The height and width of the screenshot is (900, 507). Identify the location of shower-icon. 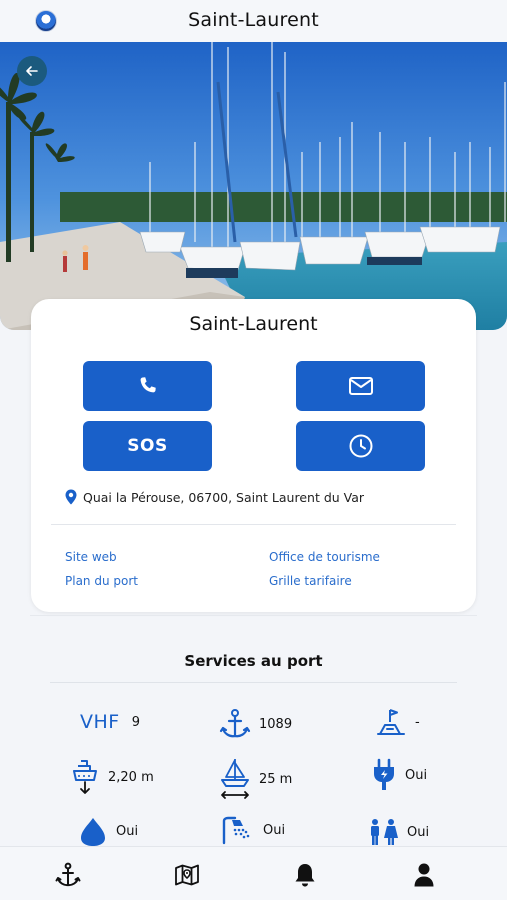
(236, 830).